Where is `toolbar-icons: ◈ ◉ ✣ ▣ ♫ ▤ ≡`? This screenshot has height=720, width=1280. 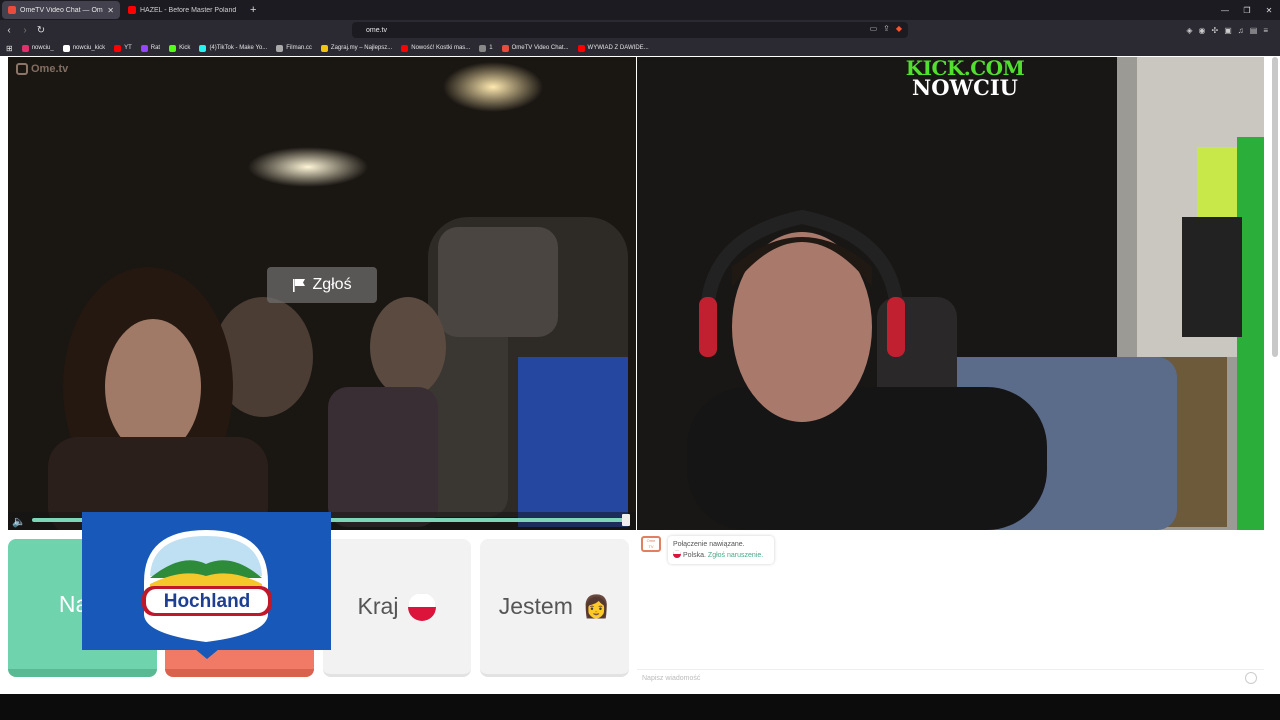 toolbar-icons: ◈ ◉ ✣ ▣ ♫ ▤ ≡ is located at coordinates (1227, 30).